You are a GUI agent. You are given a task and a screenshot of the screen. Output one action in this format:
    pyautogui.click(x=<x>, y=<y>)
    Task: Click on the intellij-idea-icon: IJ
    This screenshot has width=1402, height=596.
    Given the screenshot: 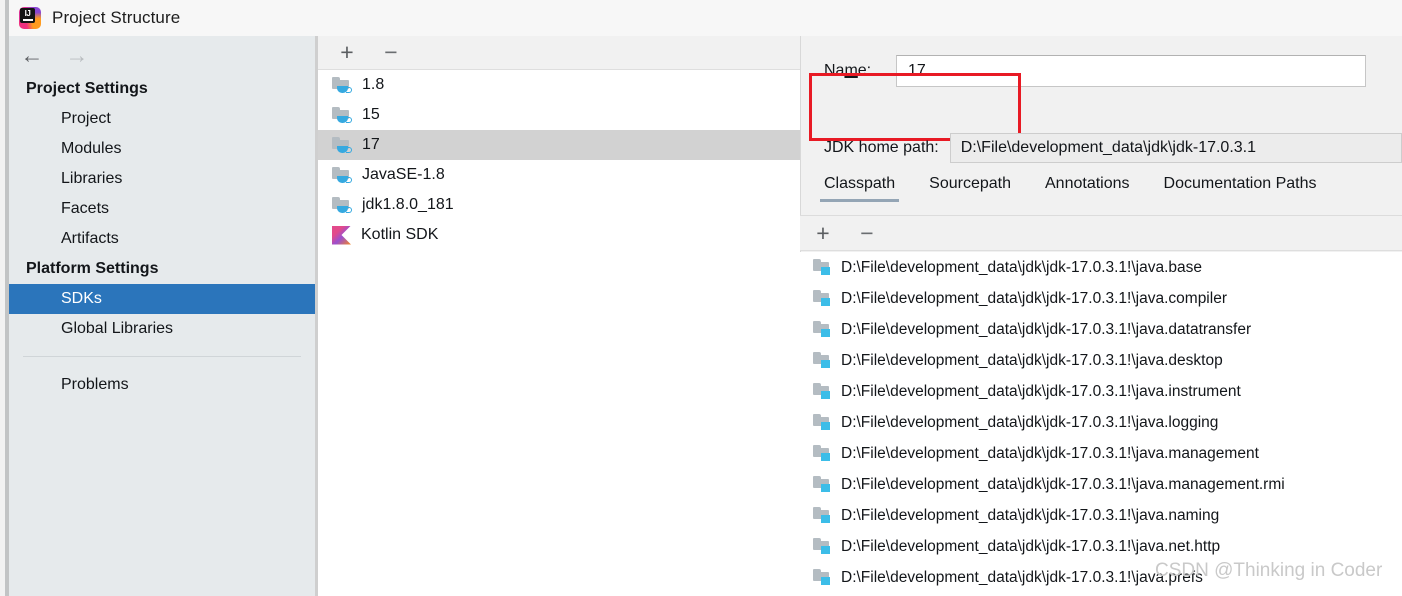 What is the action you would take?
    pyautogui.click(x=30, y=18)
    